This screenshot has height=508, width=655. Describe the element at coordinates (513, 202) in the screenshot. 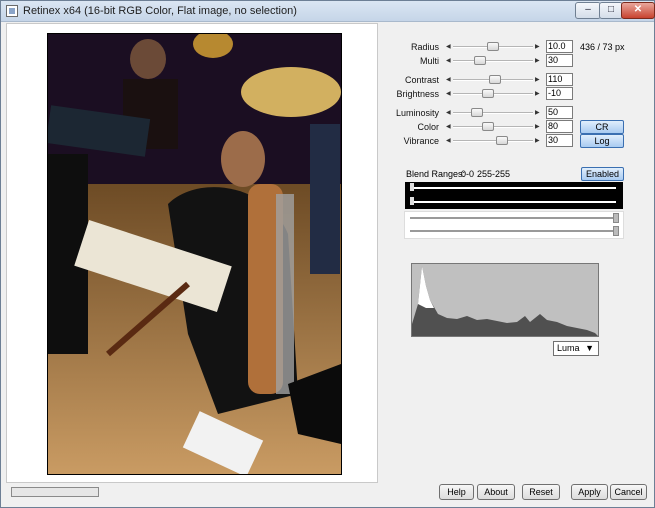

I see `blend-source-track-bottom` at that location.